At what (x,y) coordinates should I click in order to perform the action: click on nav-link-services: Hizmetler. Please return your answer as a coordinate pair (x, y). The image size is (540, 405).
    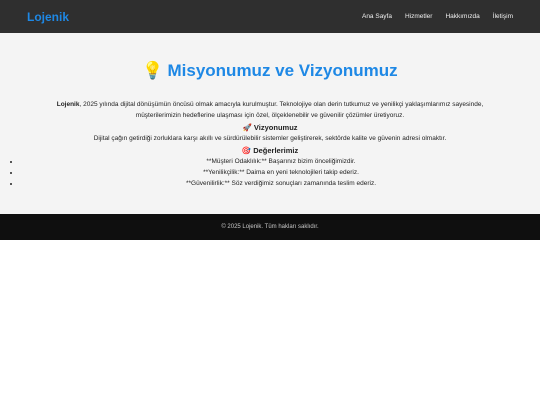
    Looking at the image, I should click on (418, 16).